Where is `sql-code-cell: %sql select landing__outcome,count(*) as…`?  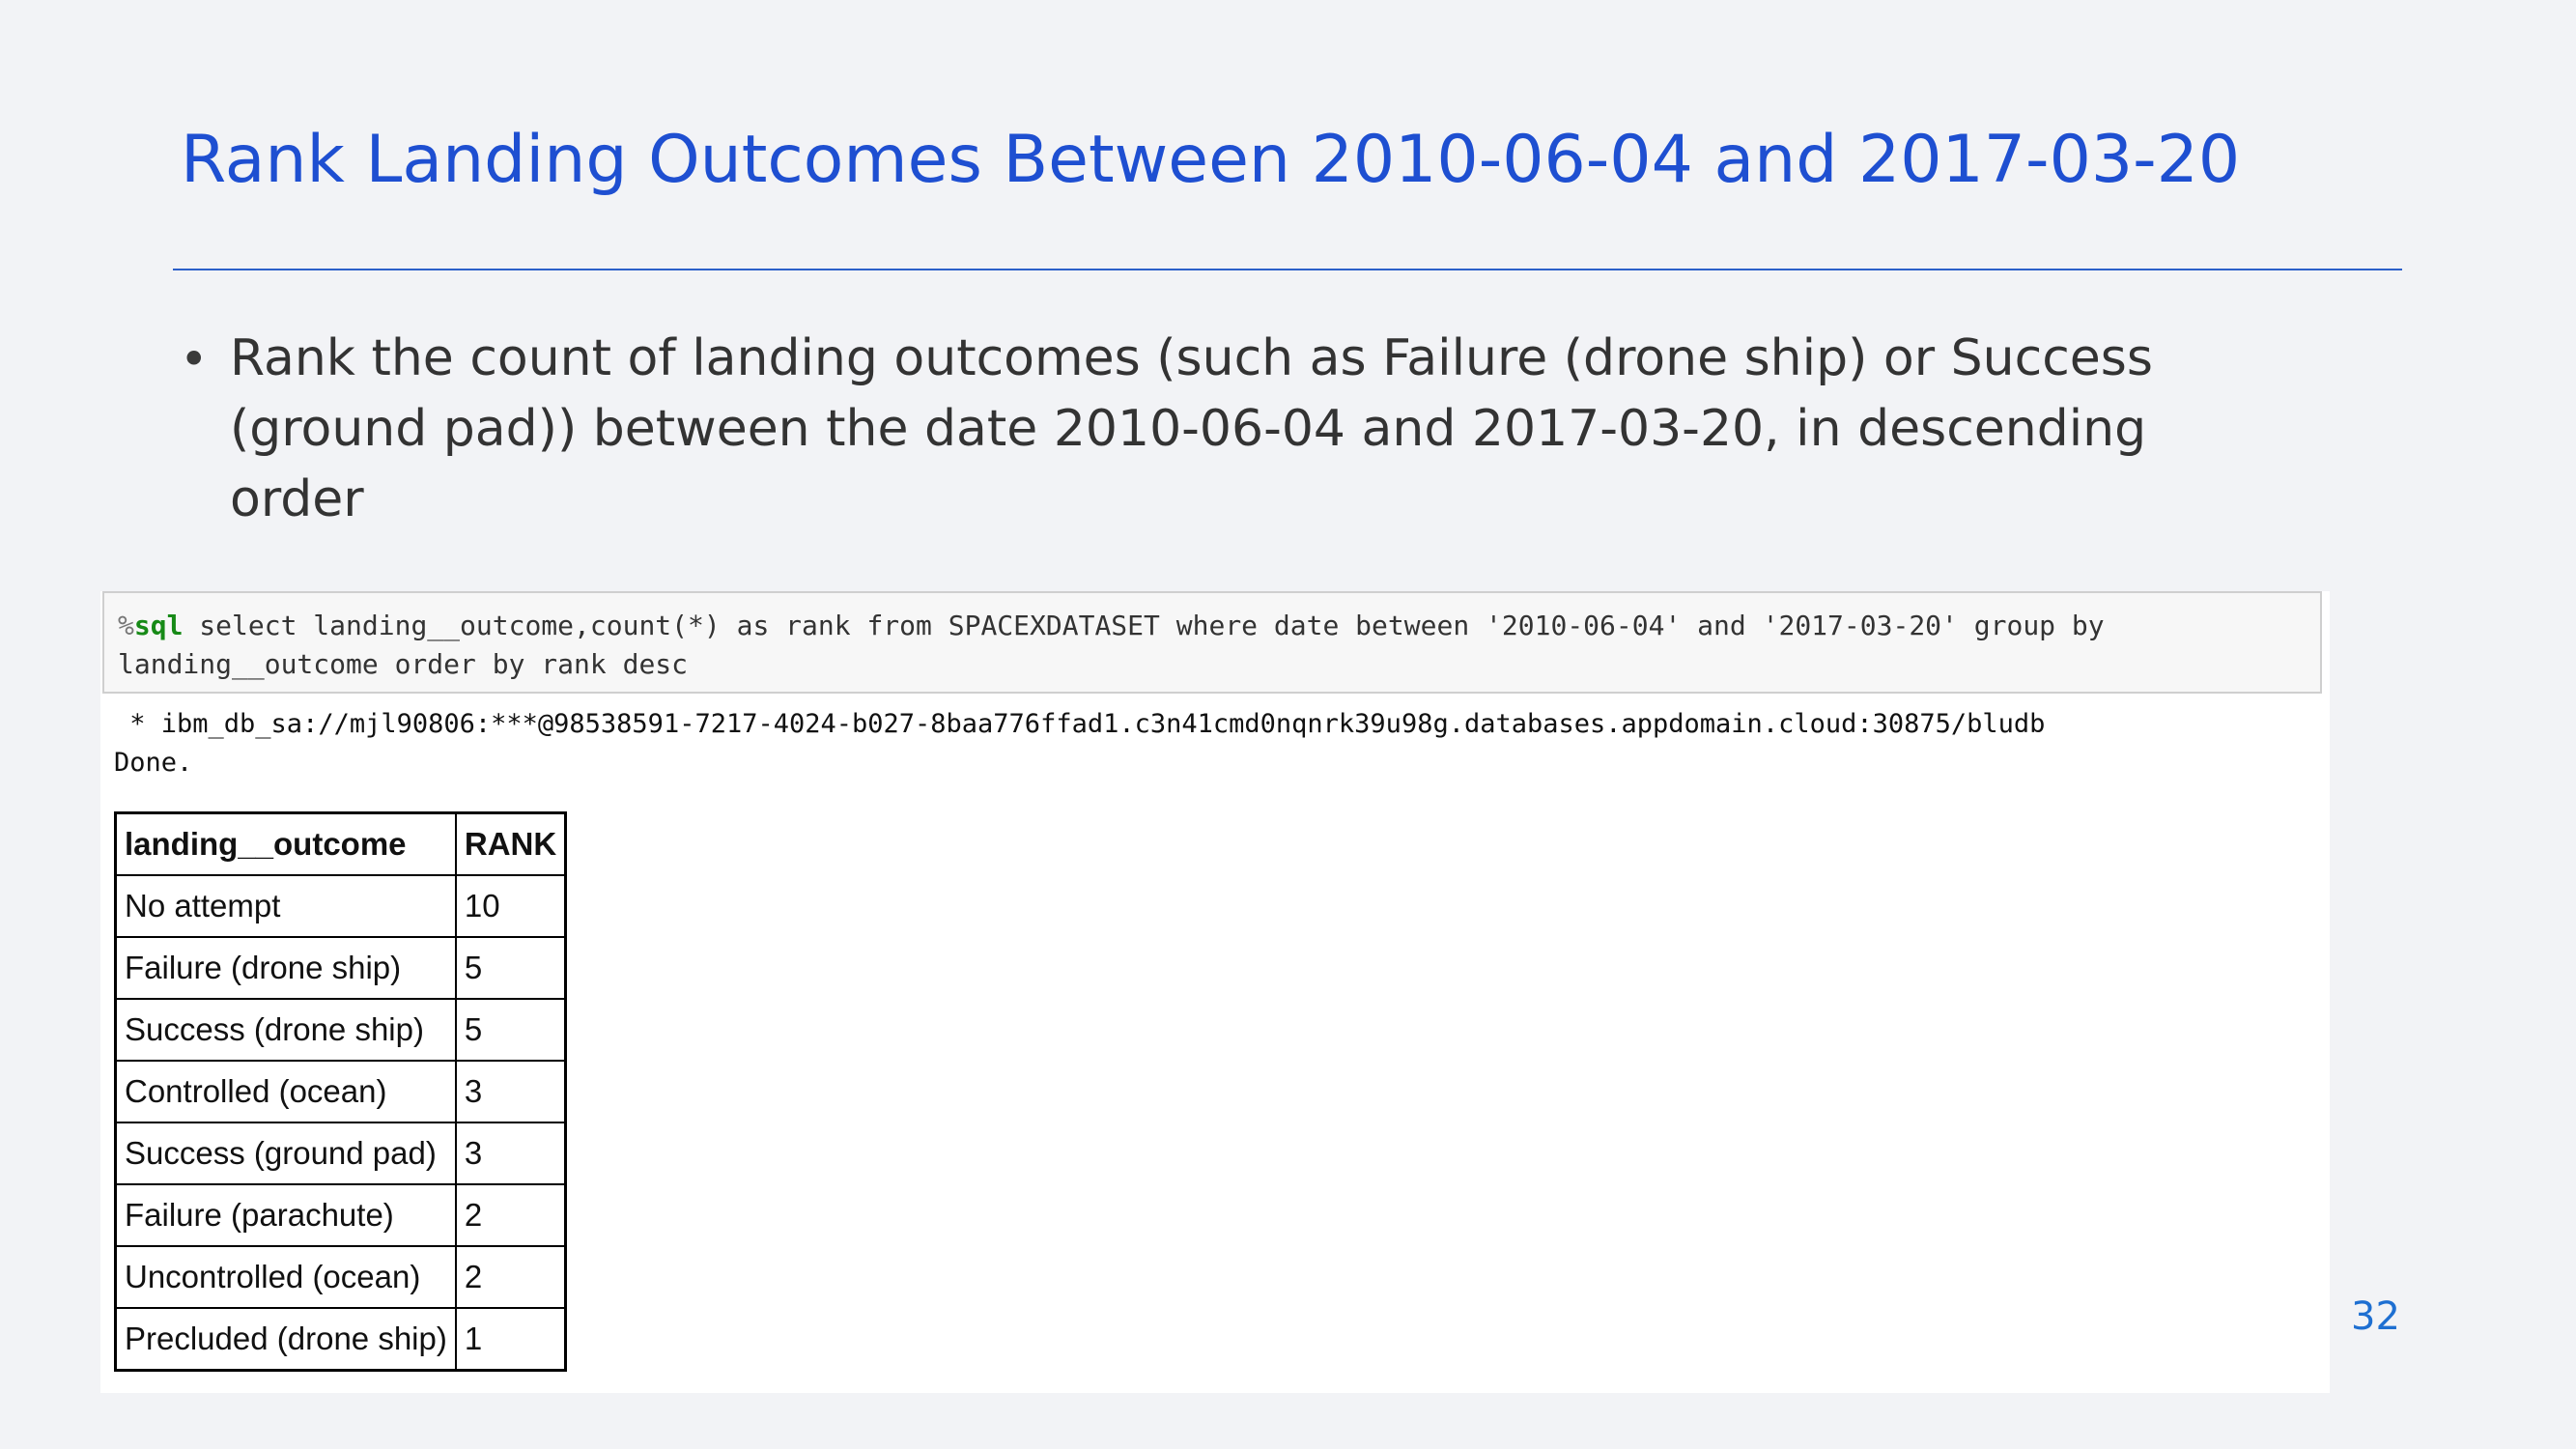 sql-code-cell: %sql select landing__outcome,count(*) as… is located at coordinates (1212, 642).